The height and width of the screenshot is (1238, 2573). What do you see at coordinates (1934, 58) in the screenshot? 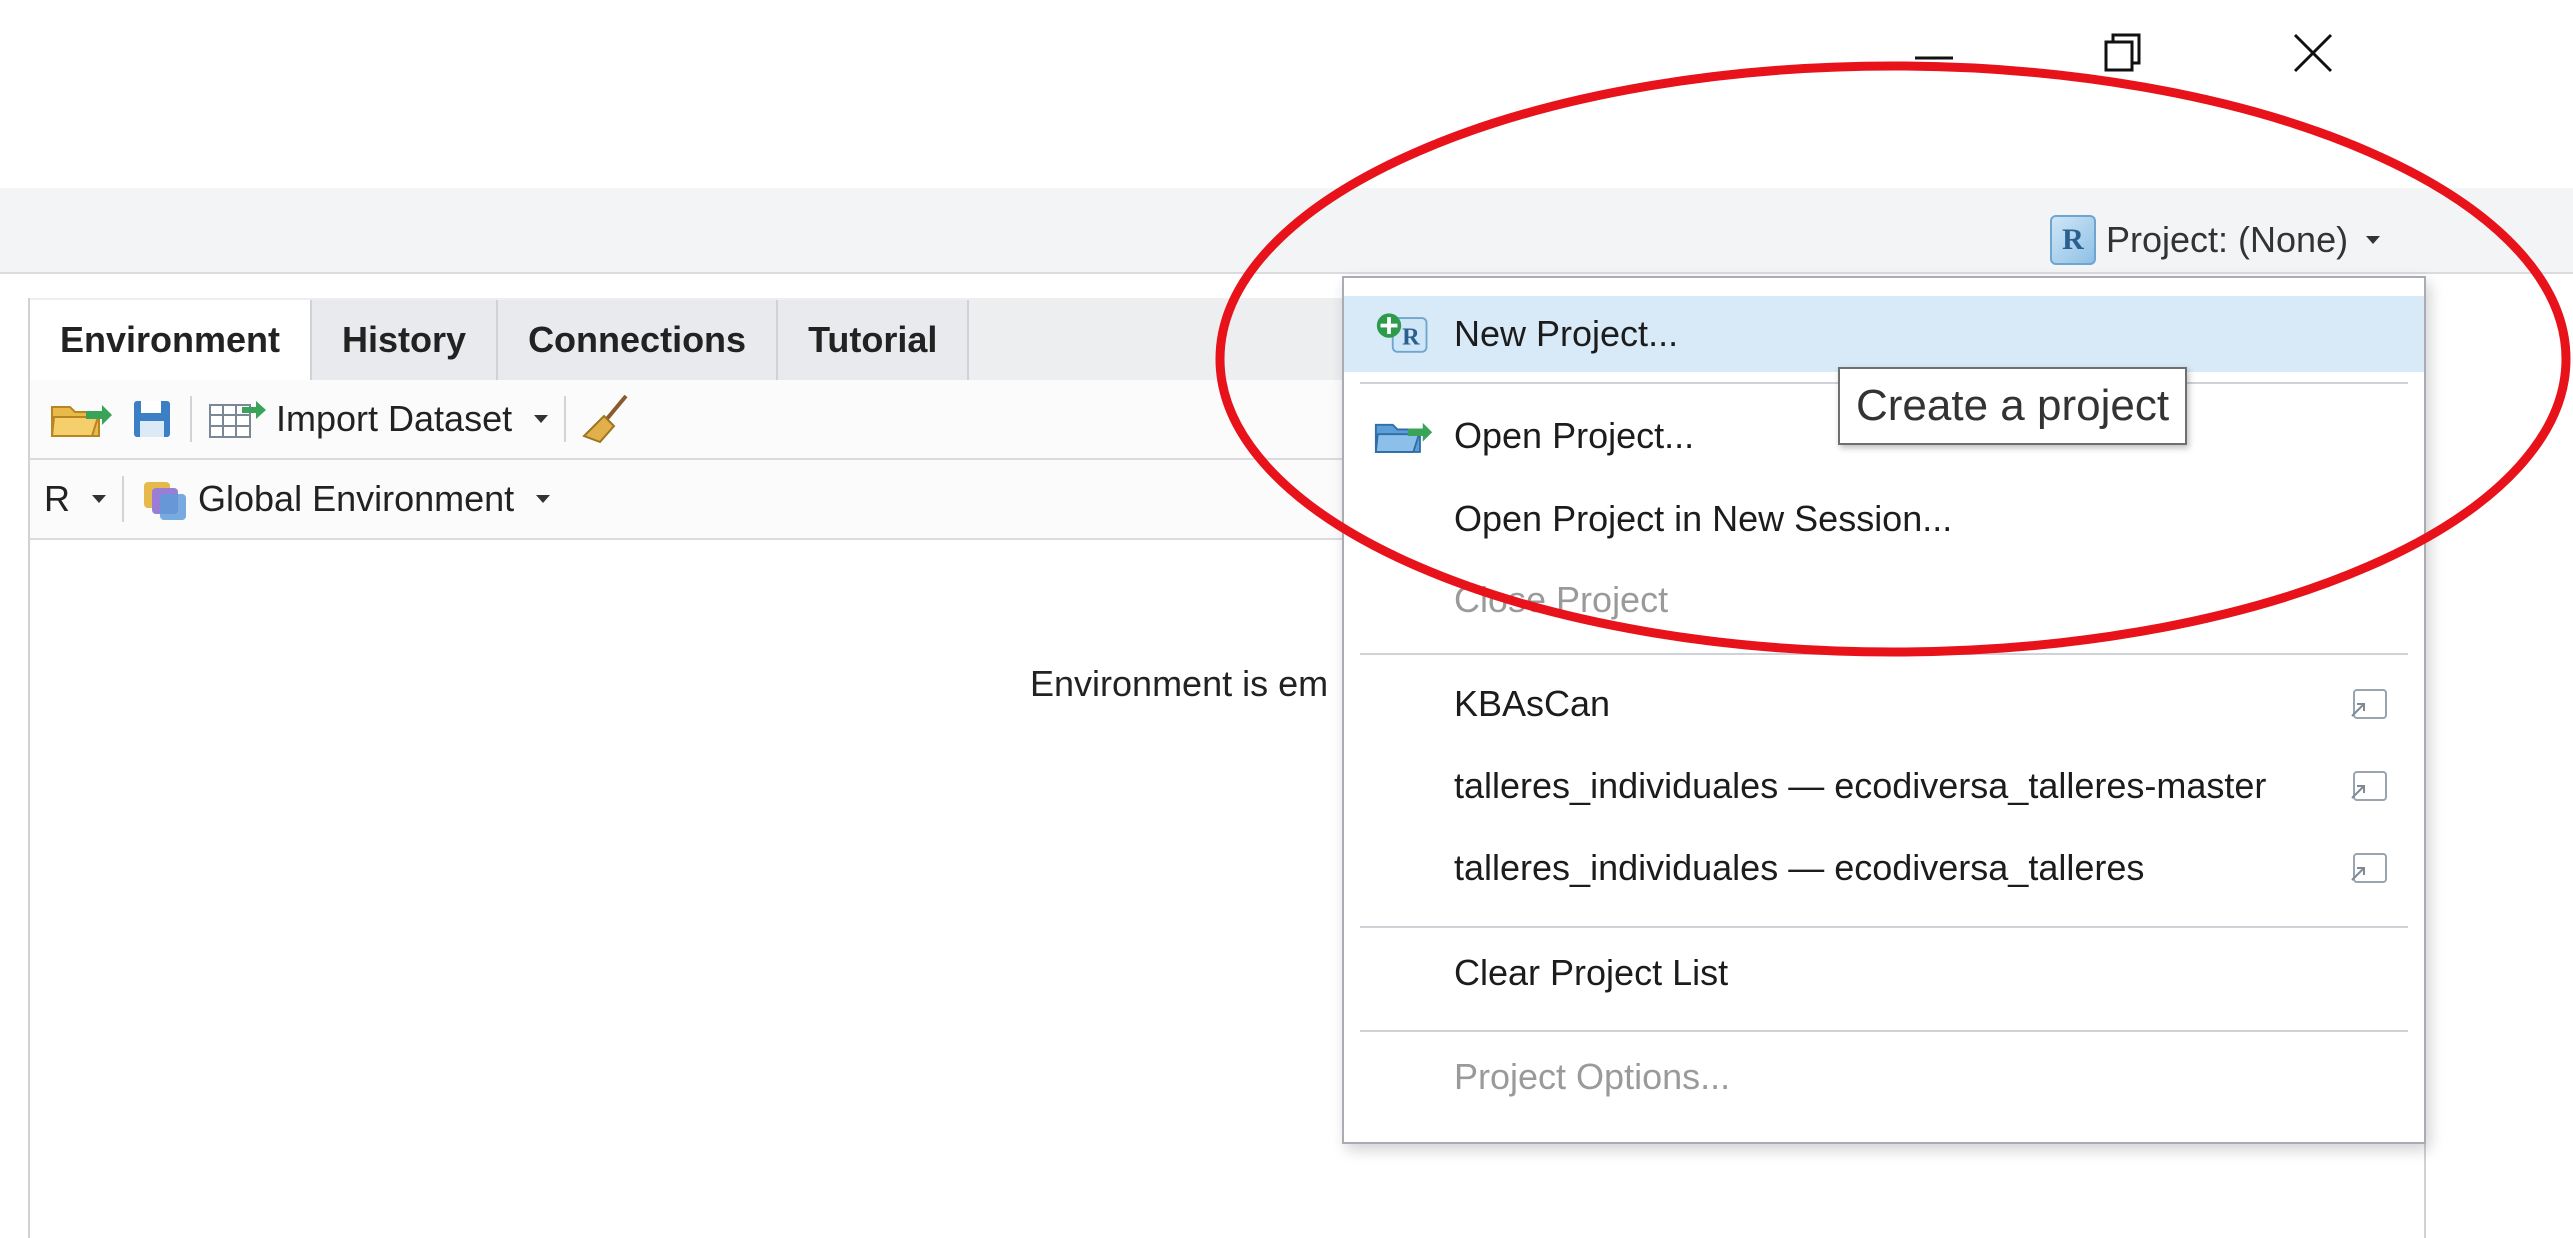
I see `minimize-icon` at bounding box center [1934, 58].